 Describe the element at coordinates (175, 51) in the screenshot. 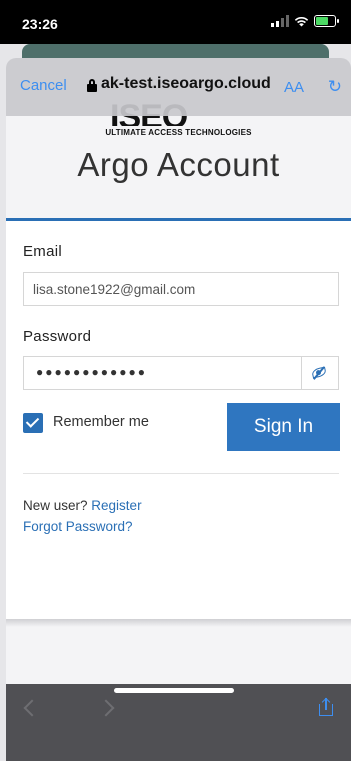

I see `underlying-page-edge` at that location.